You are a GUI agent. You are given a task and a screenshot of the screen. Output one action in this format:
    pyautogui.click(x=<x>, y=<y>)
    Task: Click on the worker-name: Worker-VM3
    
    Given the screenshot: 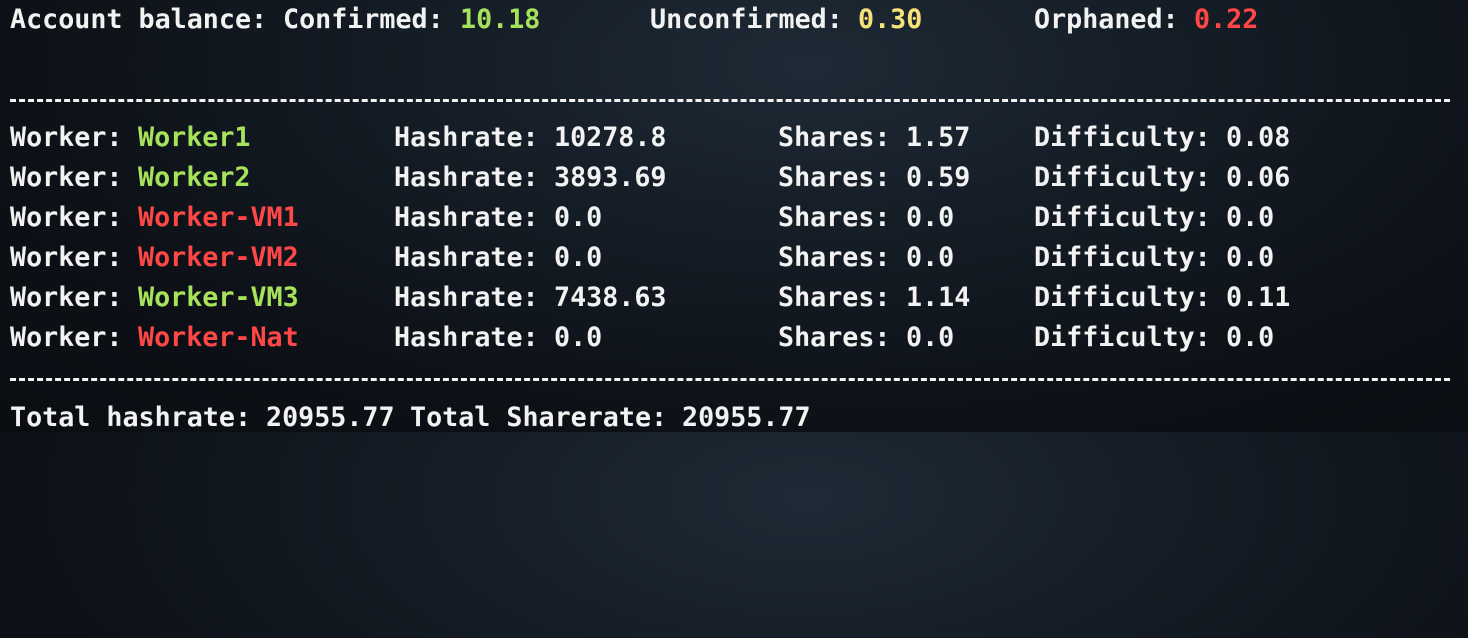 What is the action you would take?
    pyautogui.click(x=218, y=297)
    